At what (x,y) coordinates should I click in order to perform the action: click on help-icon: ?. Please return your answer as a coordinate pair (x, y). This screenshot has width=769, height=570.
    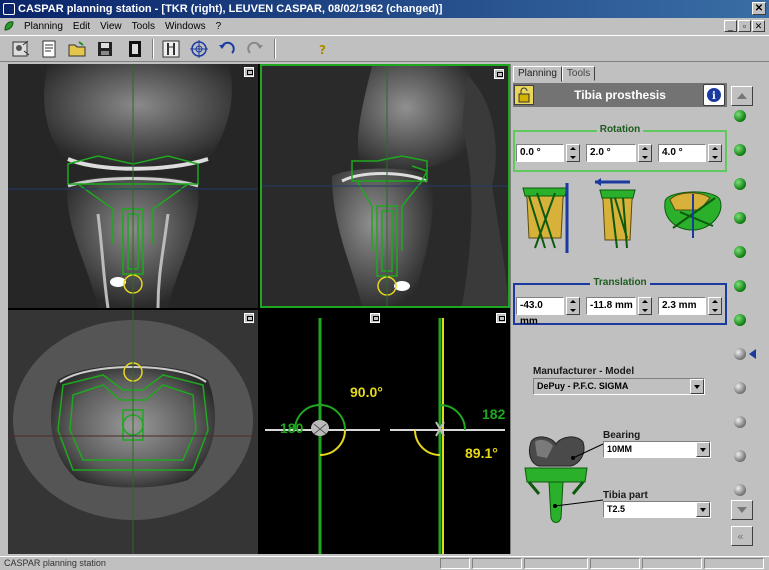
    Looking at the image, I should click on (323, 49).